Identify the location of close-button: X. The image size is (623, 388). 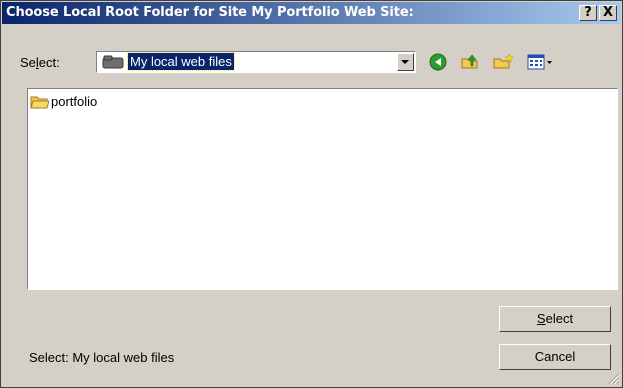
(608, 13).